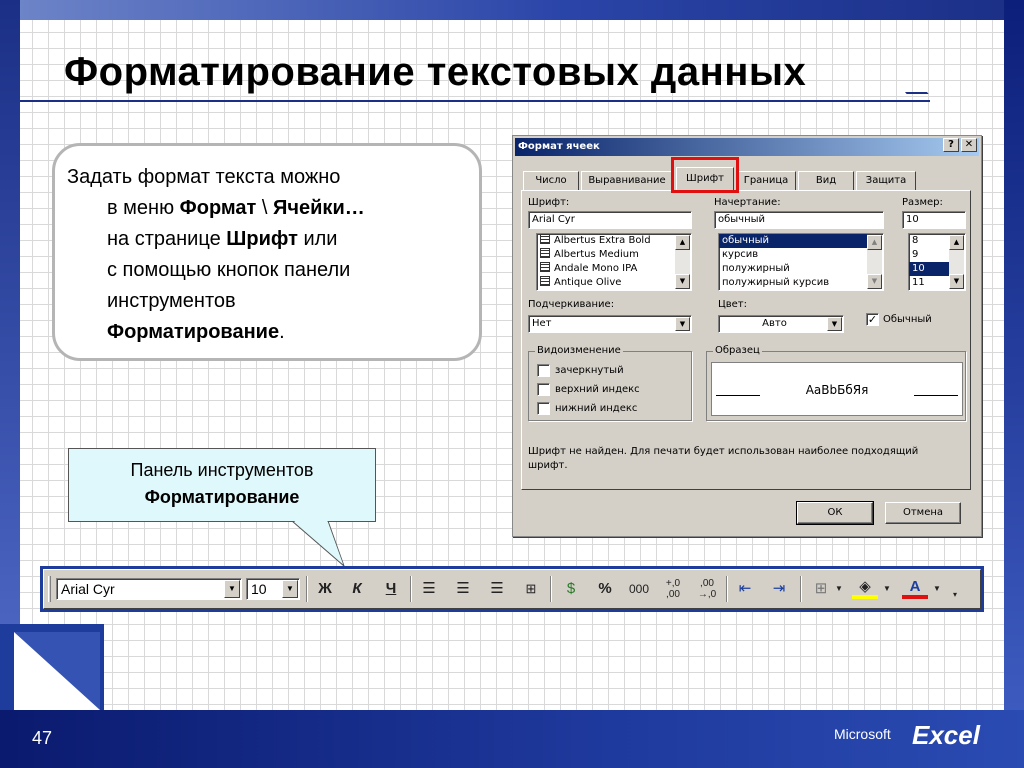  I want to click on align-left-icon: ☰, so click(429, 589).